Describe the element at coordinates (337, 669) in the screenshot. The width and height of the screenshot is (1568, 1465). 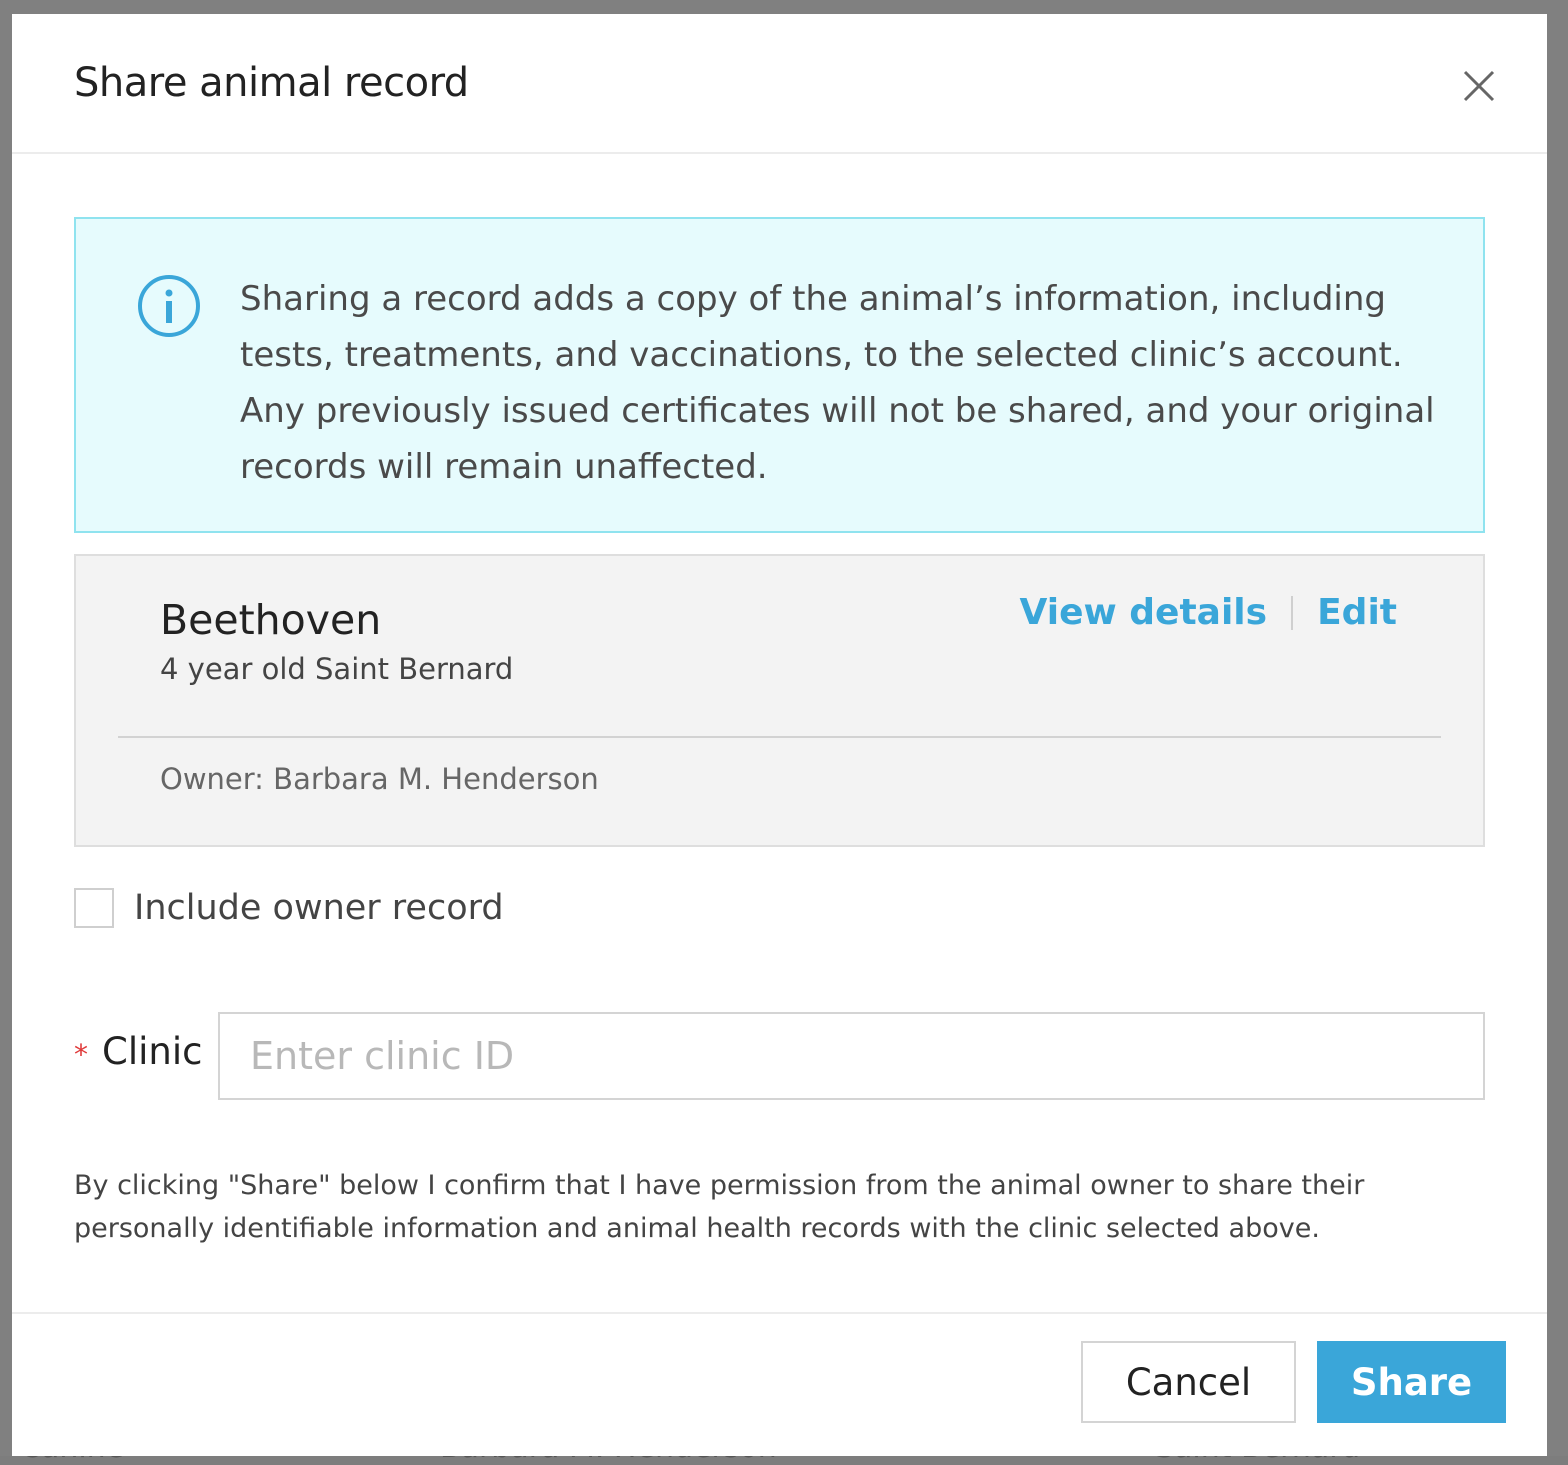
I see `animal-description: 4 year old Saint Bernard` at that location.